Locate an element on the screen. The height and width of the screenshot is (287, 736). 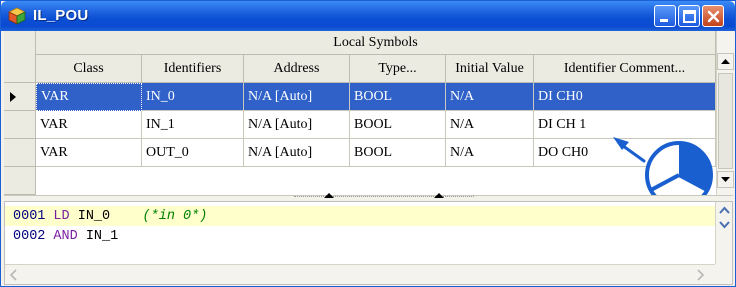
scroll-down-button is located at coordinates (725, 179).